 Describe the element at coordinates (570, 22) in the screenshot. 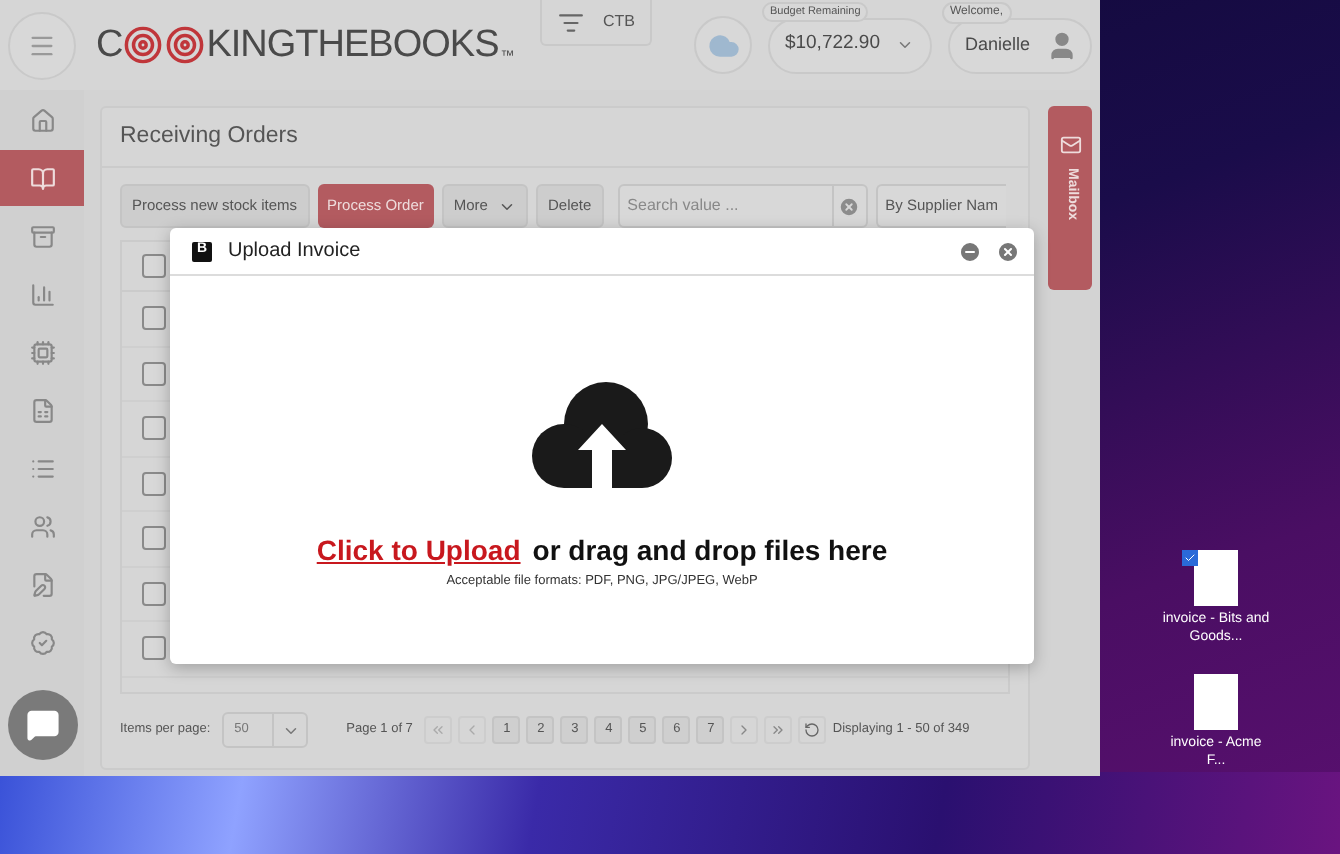

I see `filter-icon` at that location.